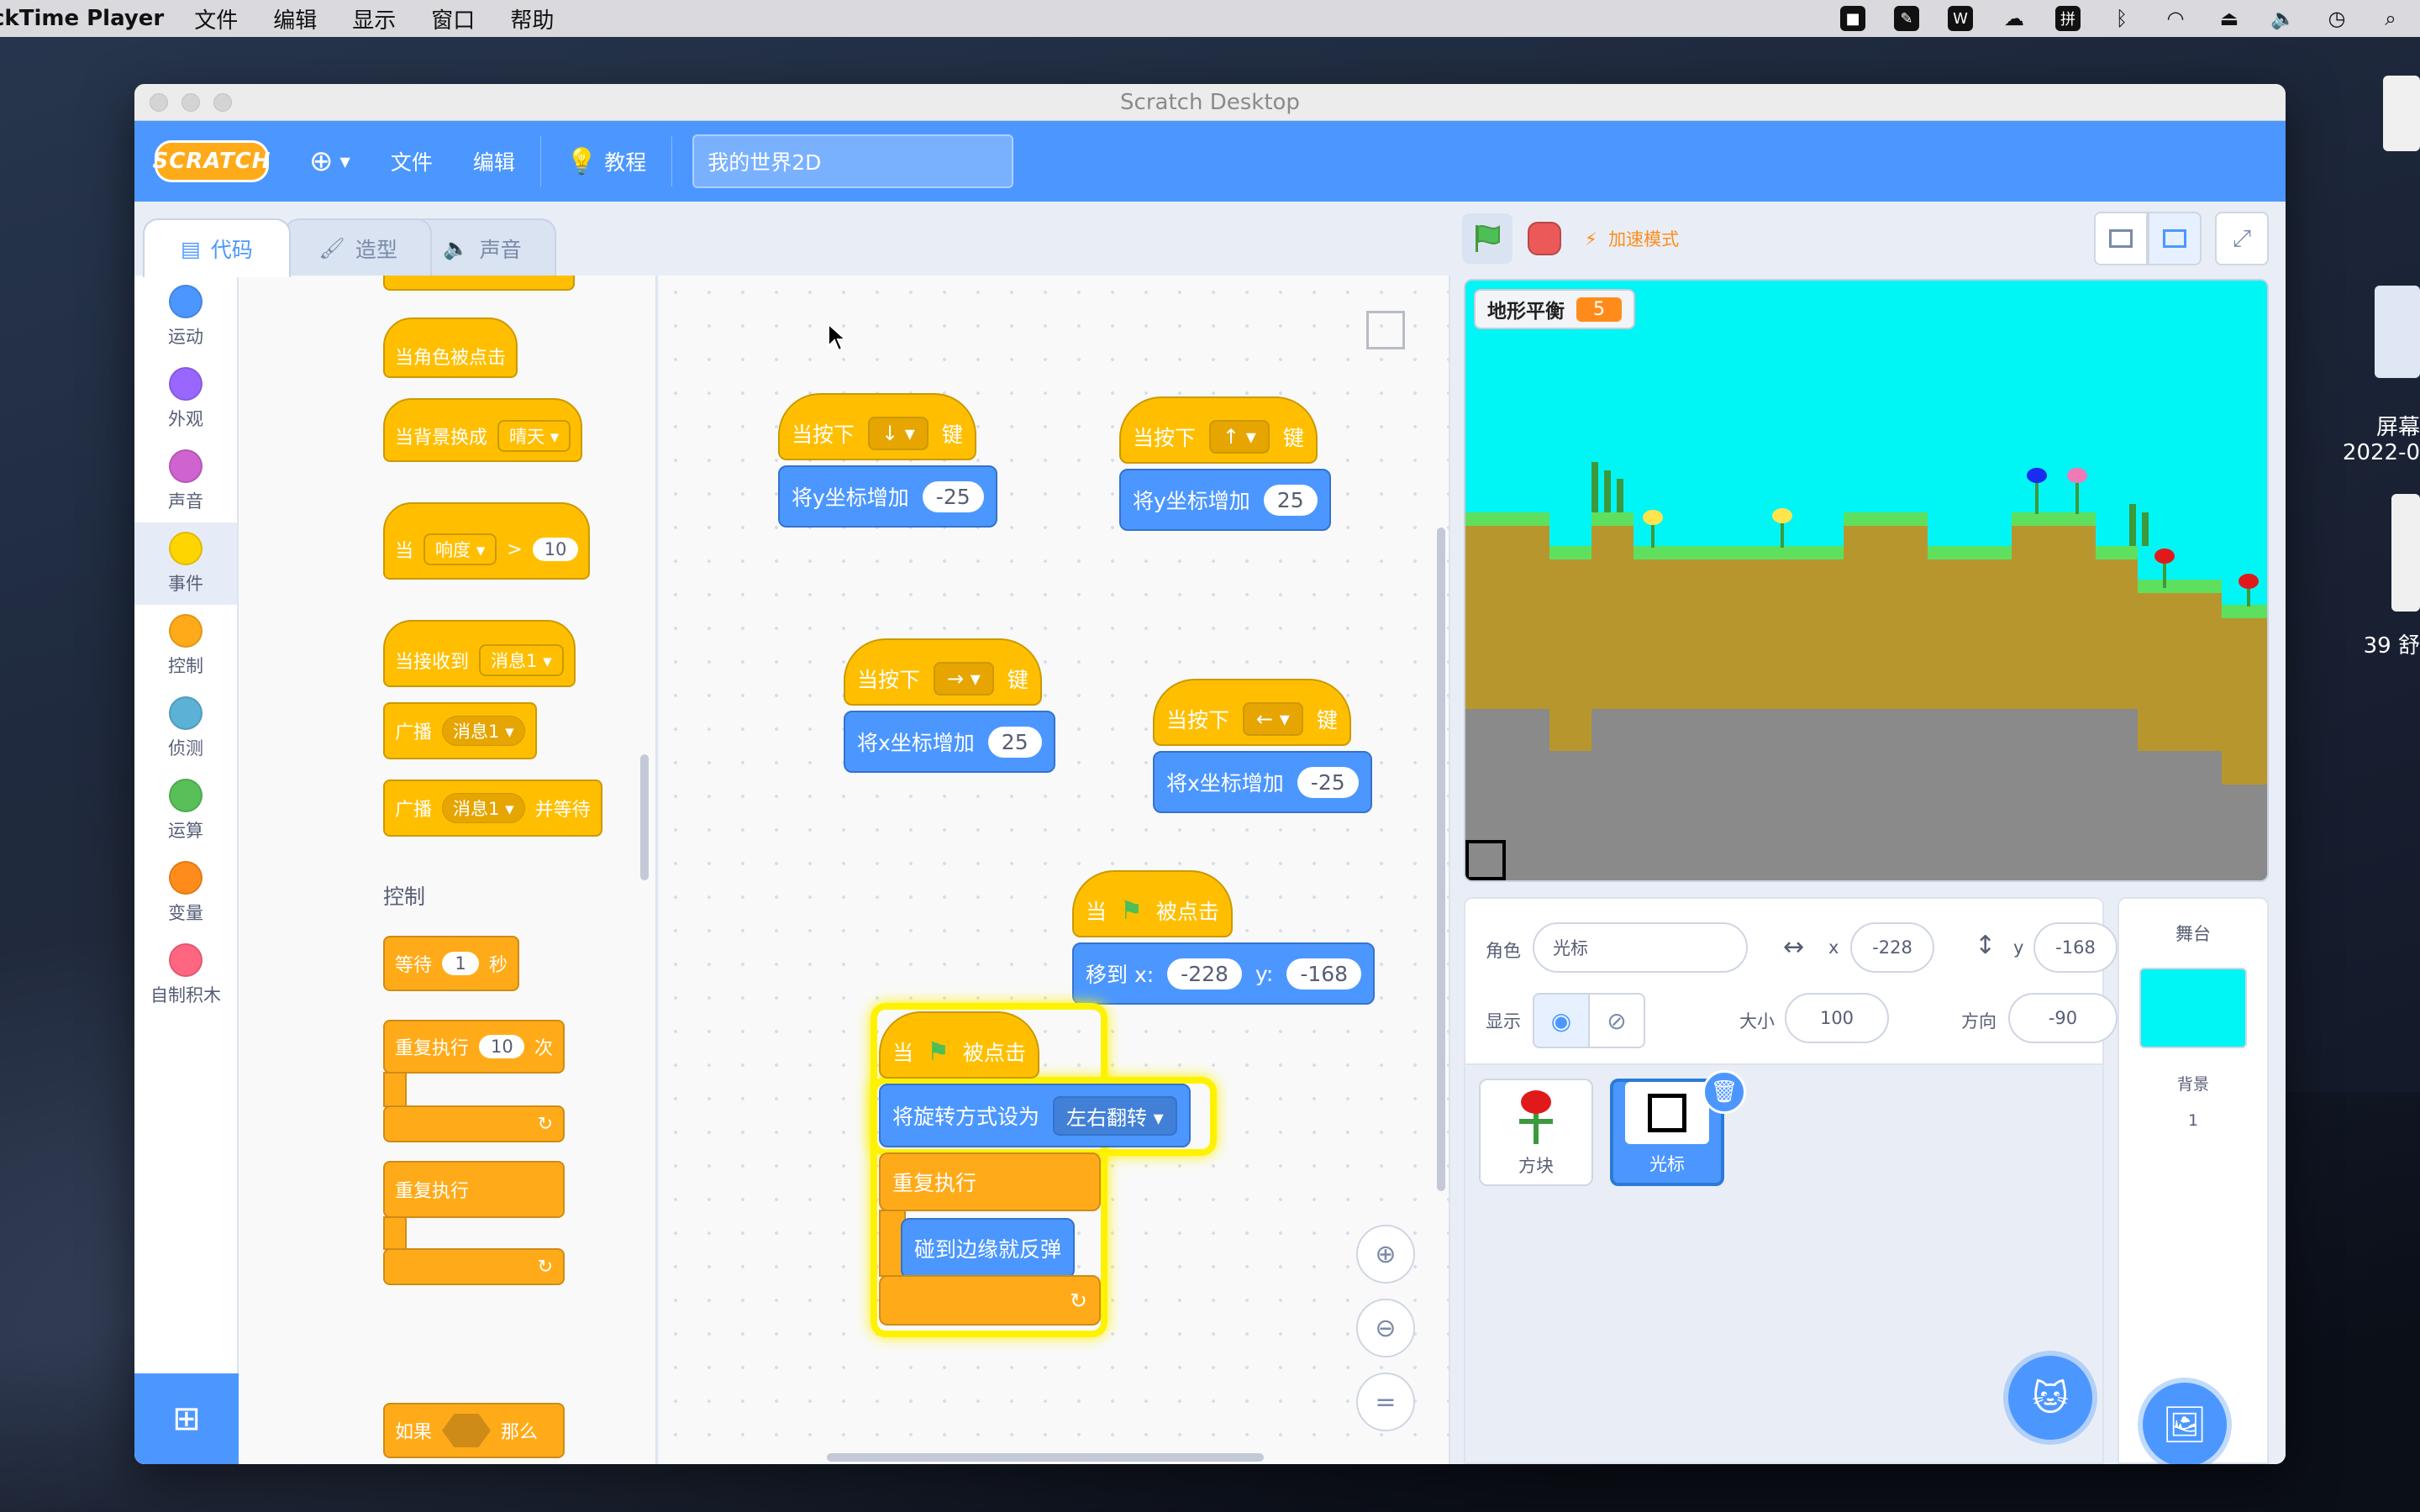 The height and width of the screenshot is (1512, 2420). Describe the element at coordinates (887, 496) in the screenshot. I see `change-y-down-block: 将y坐标增加 -25` at that location.